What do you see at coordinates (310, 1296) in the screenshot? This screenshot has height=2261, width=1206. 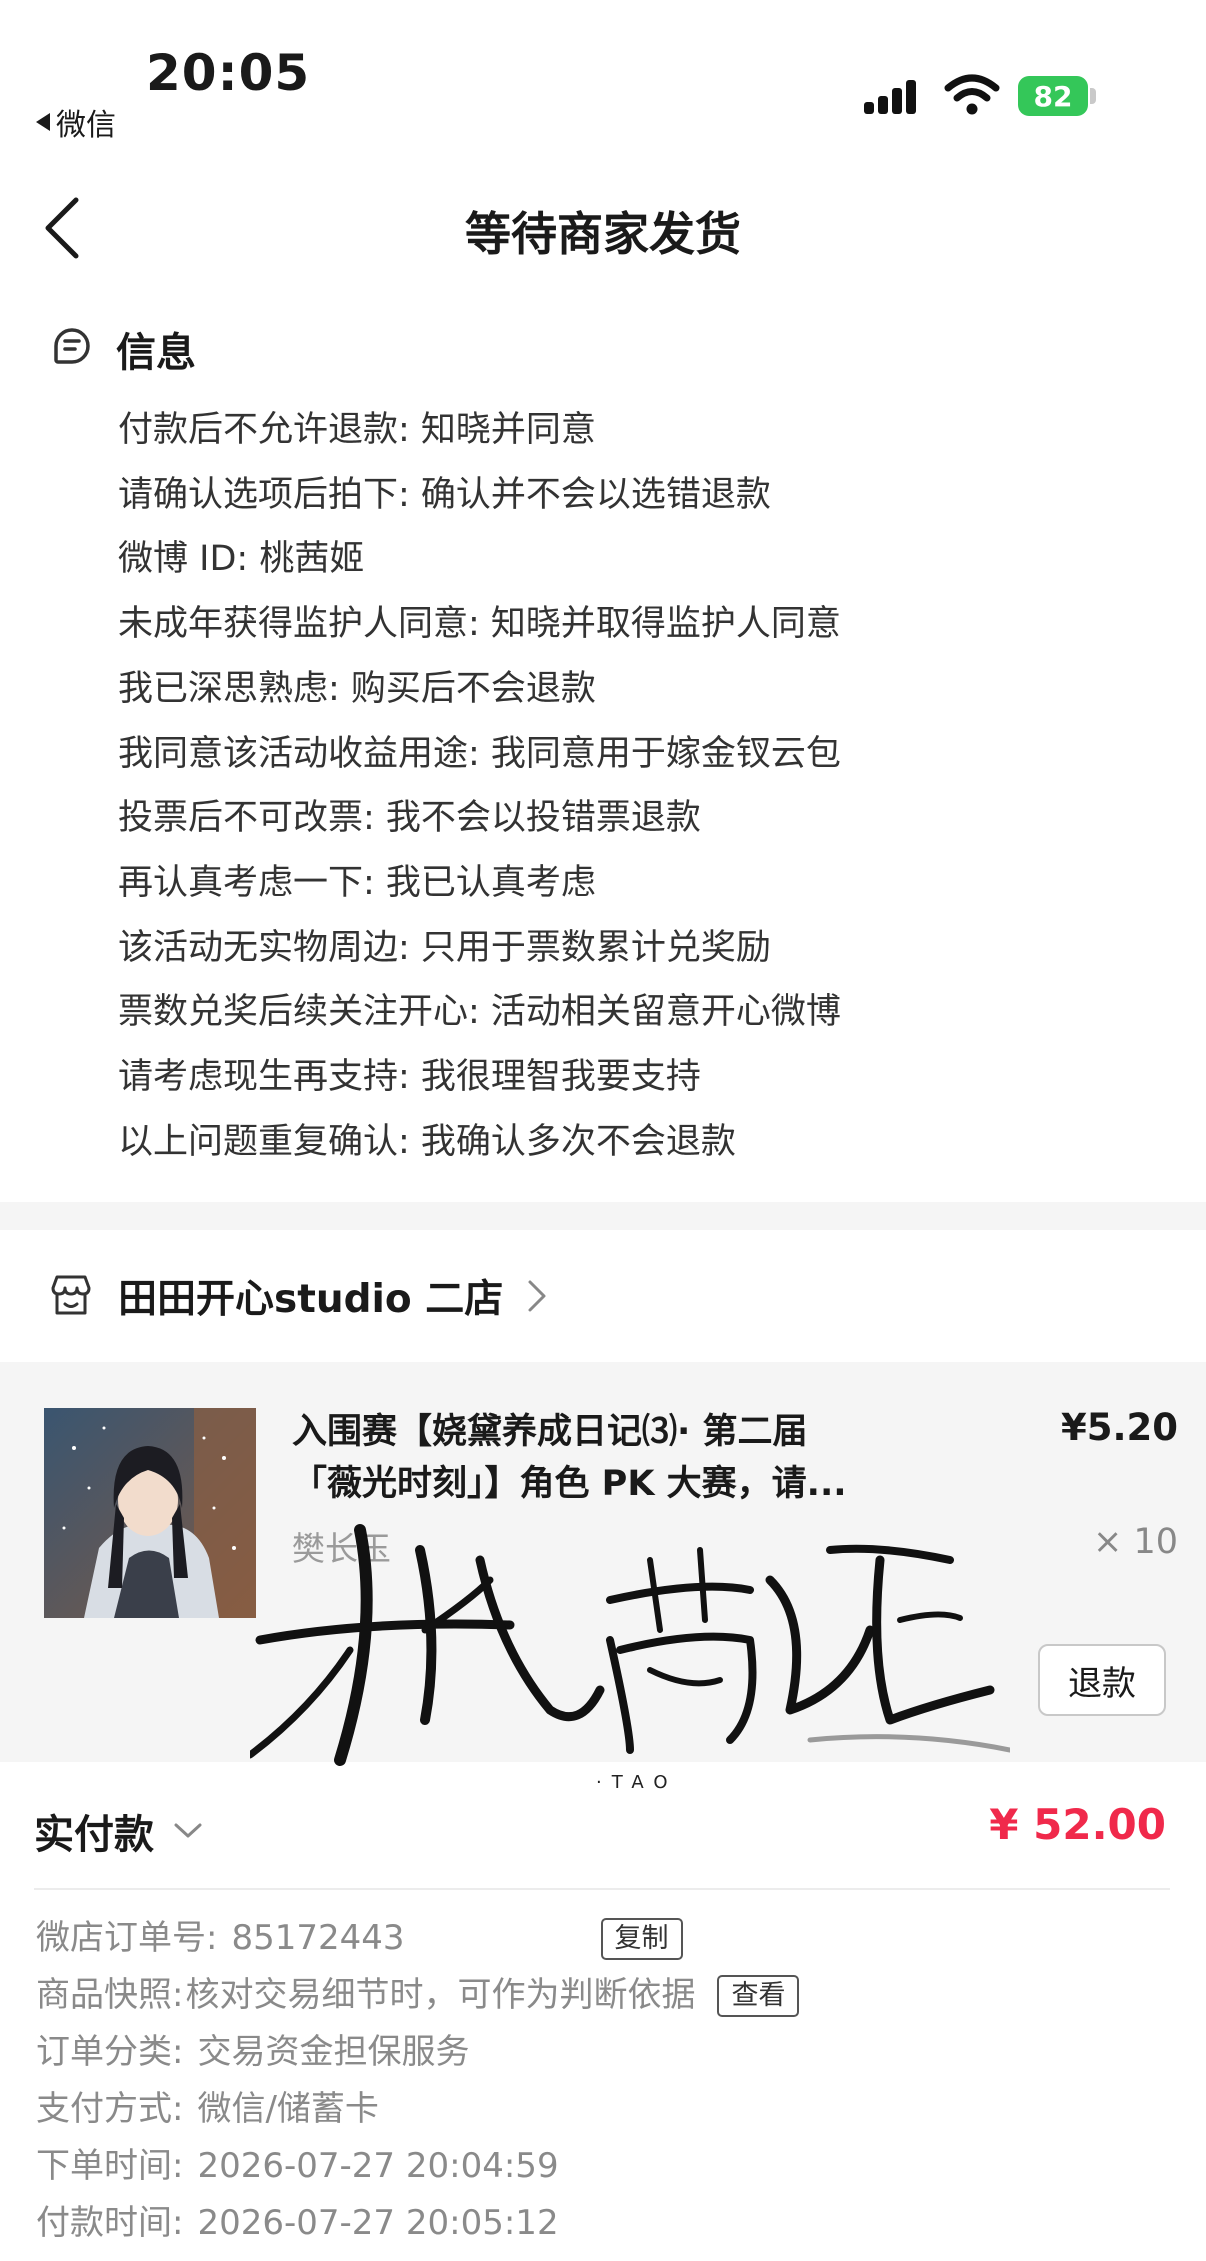 I see `shop-name: 田田开心studio 二店` at bounding box center [310, 1296].